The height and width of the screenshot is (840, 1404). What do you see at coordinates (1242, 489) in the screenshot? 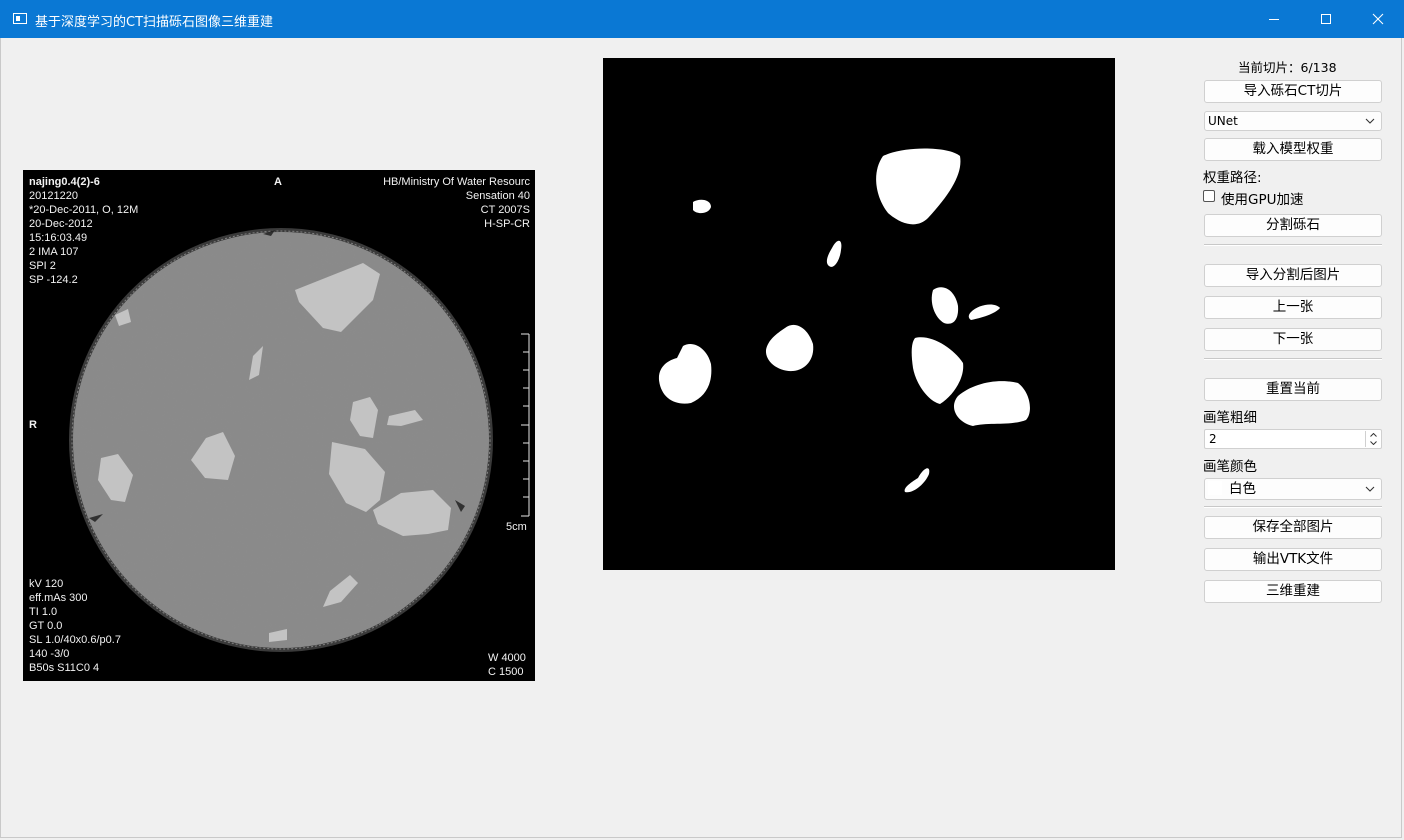
I see `brush-color-value: 白色` at bounding box center [1242, 489].